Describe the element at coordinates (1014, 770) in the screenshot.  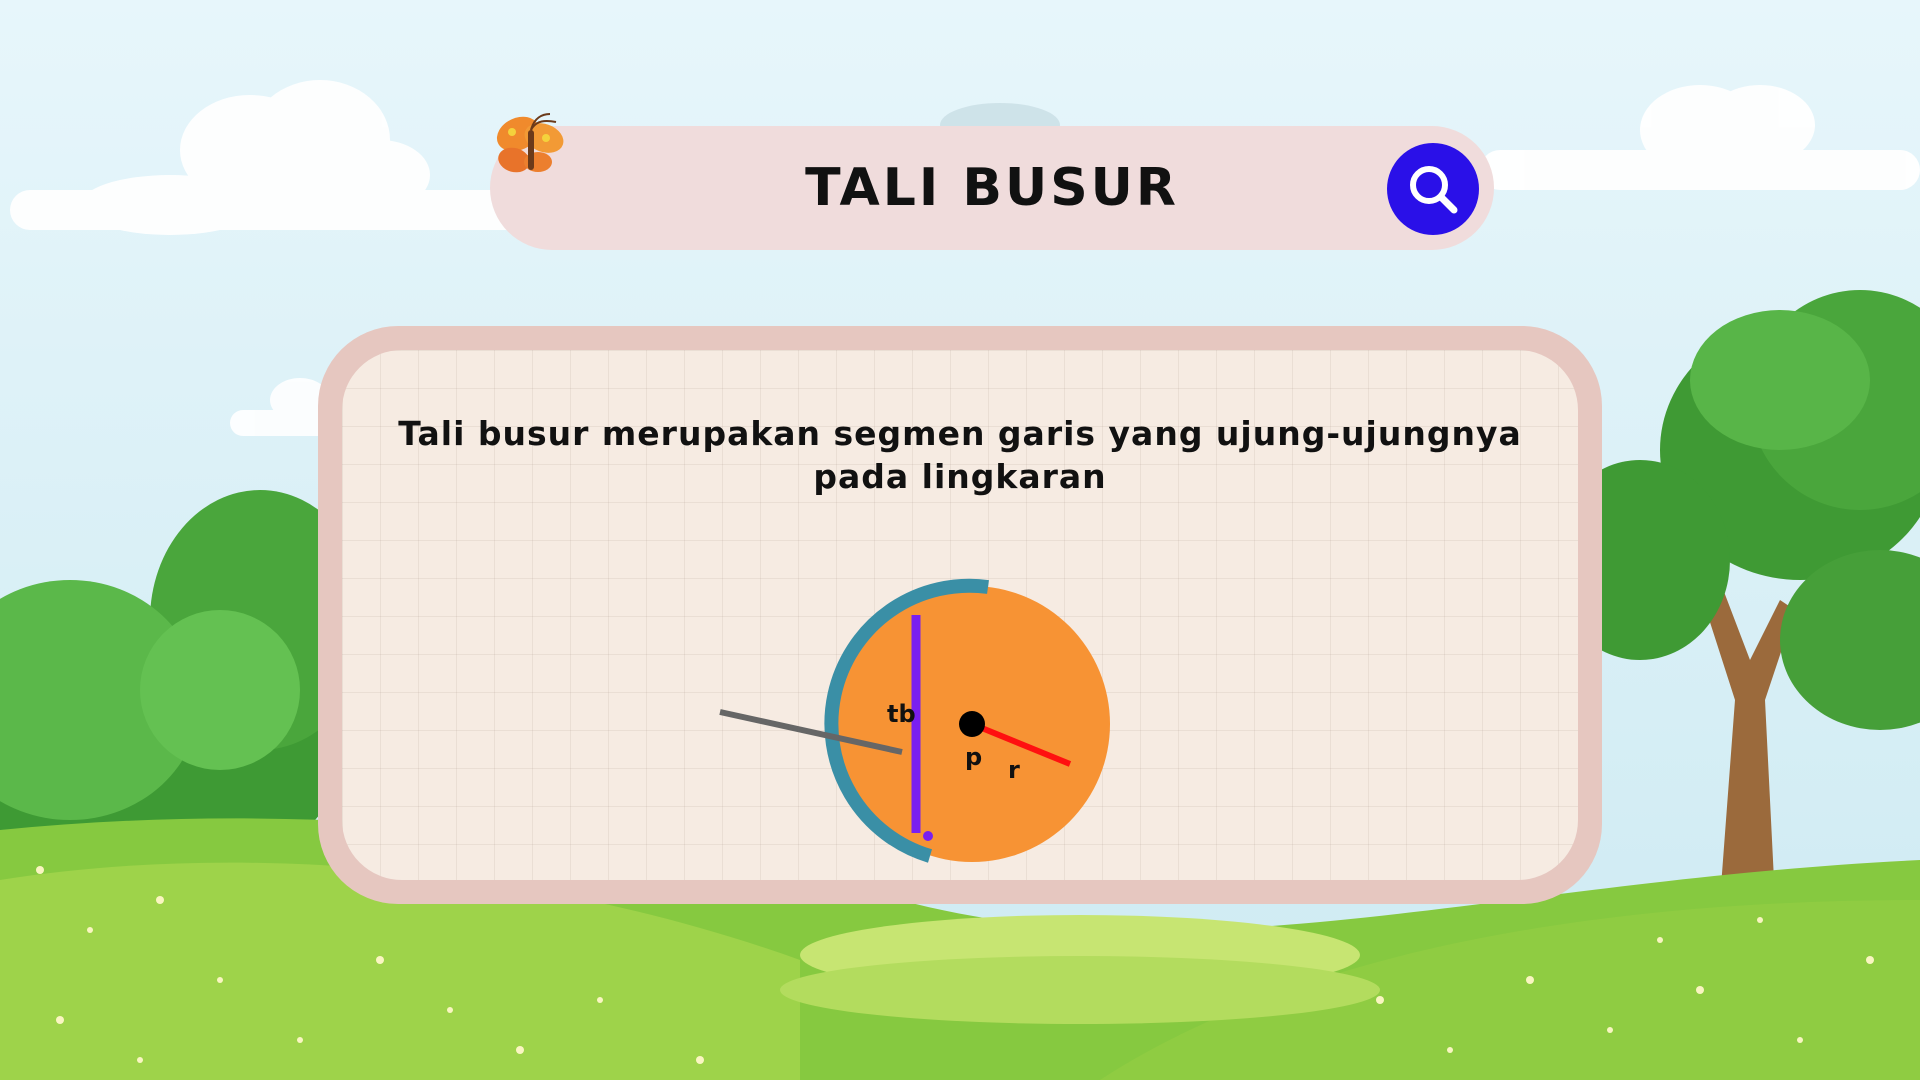
I see `radius-label: r` at that location.